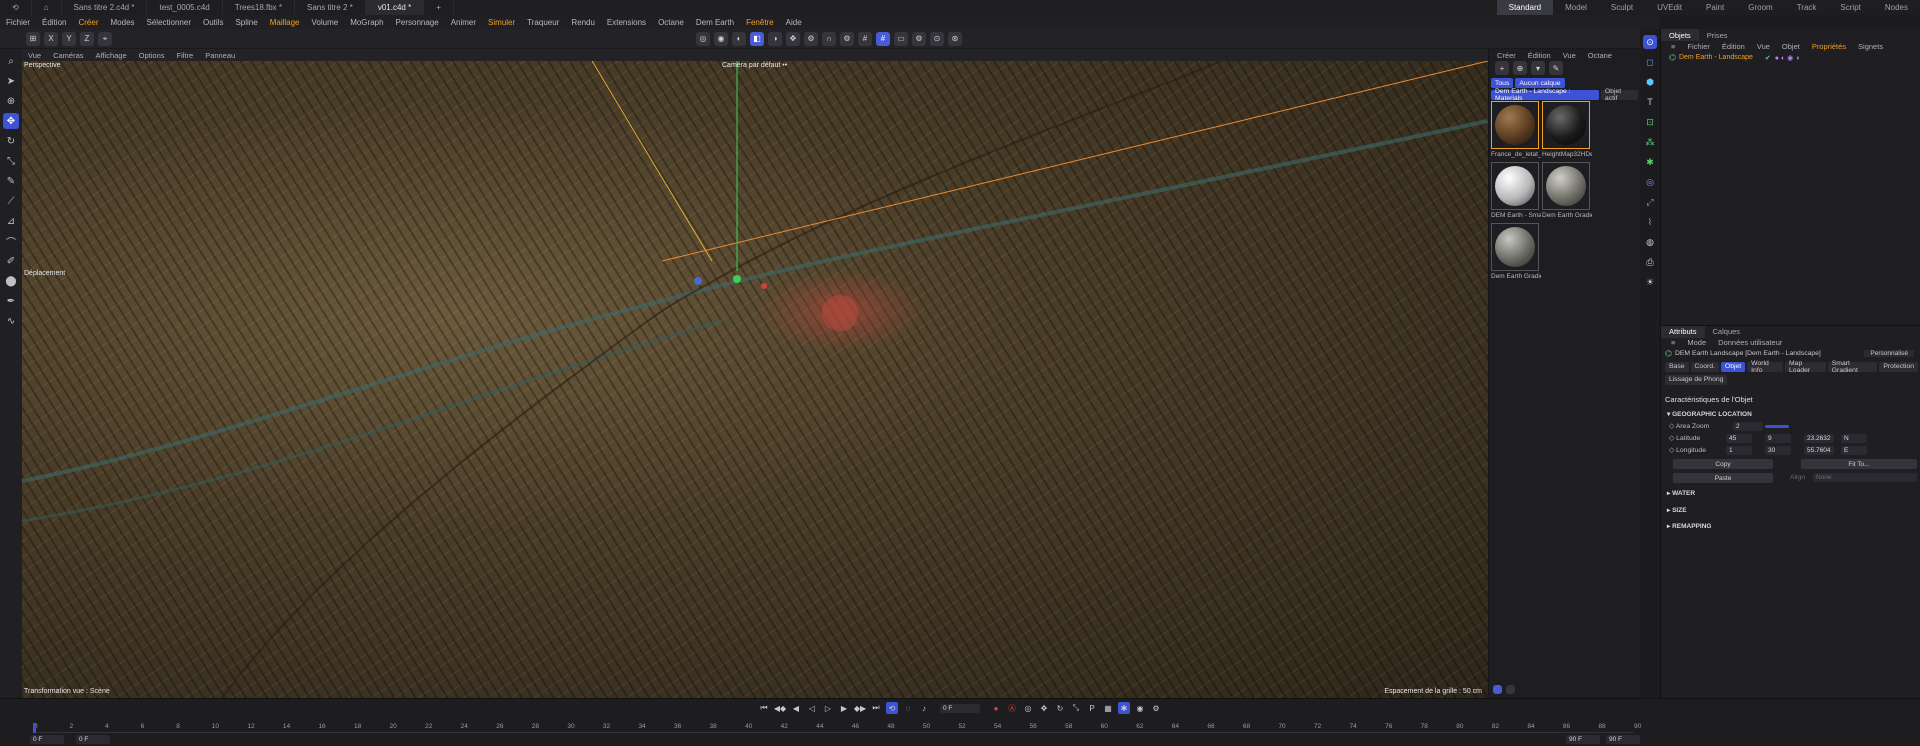 The image size is (1920, 746). What do you see at coordinates (1680, 35) in the screenshot?
I see `tab-objets: Objets` at bounding box center [1680, 35].